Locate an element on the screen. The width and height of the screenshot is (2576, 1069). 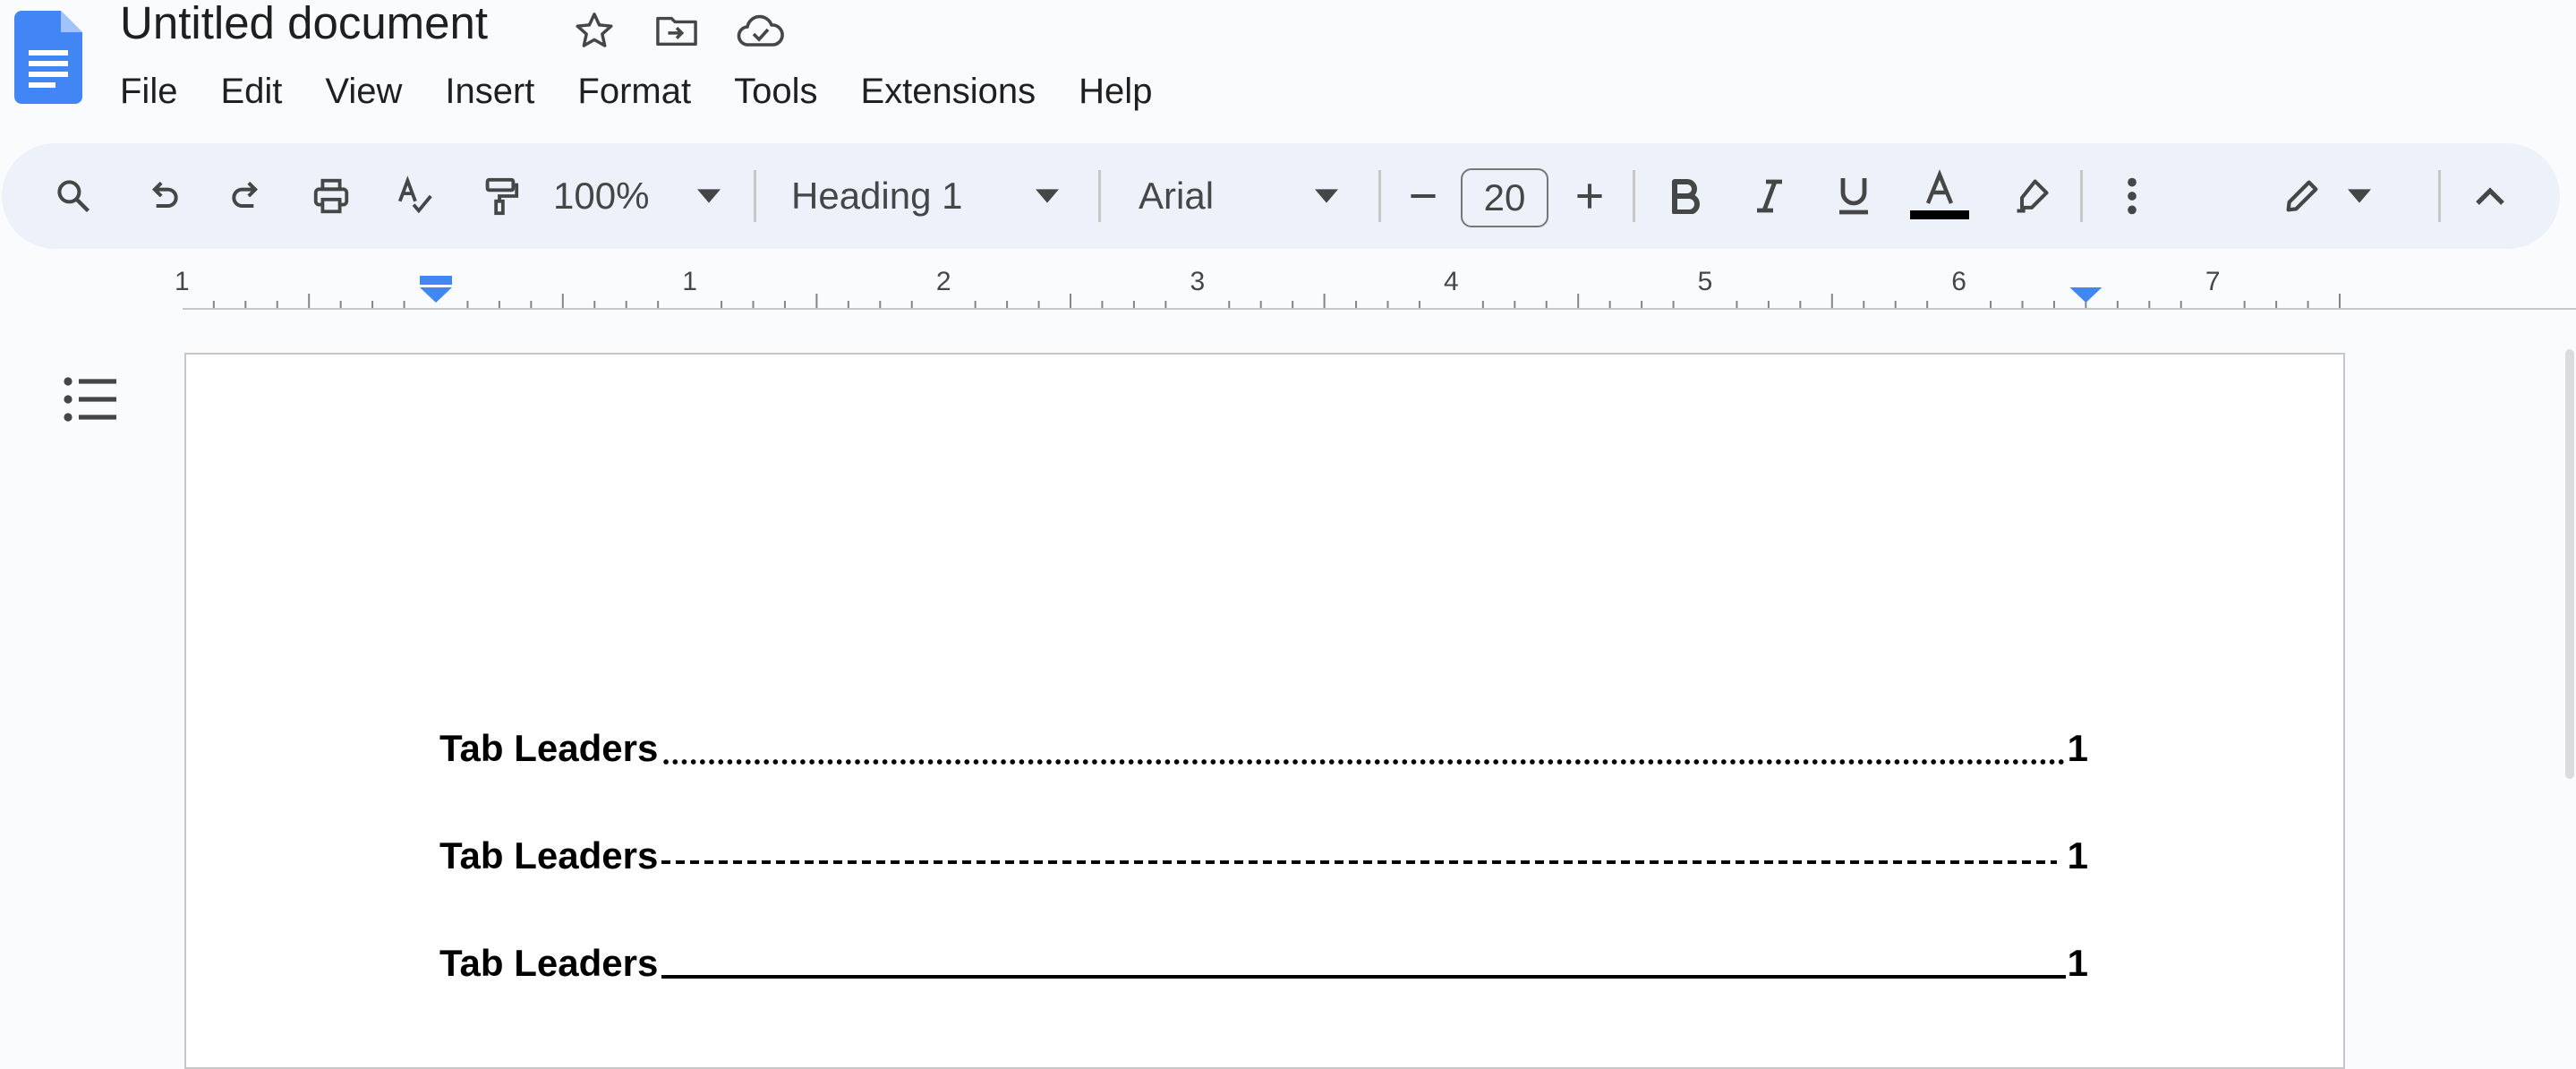
print-icon is located at coordinates (331, 196).